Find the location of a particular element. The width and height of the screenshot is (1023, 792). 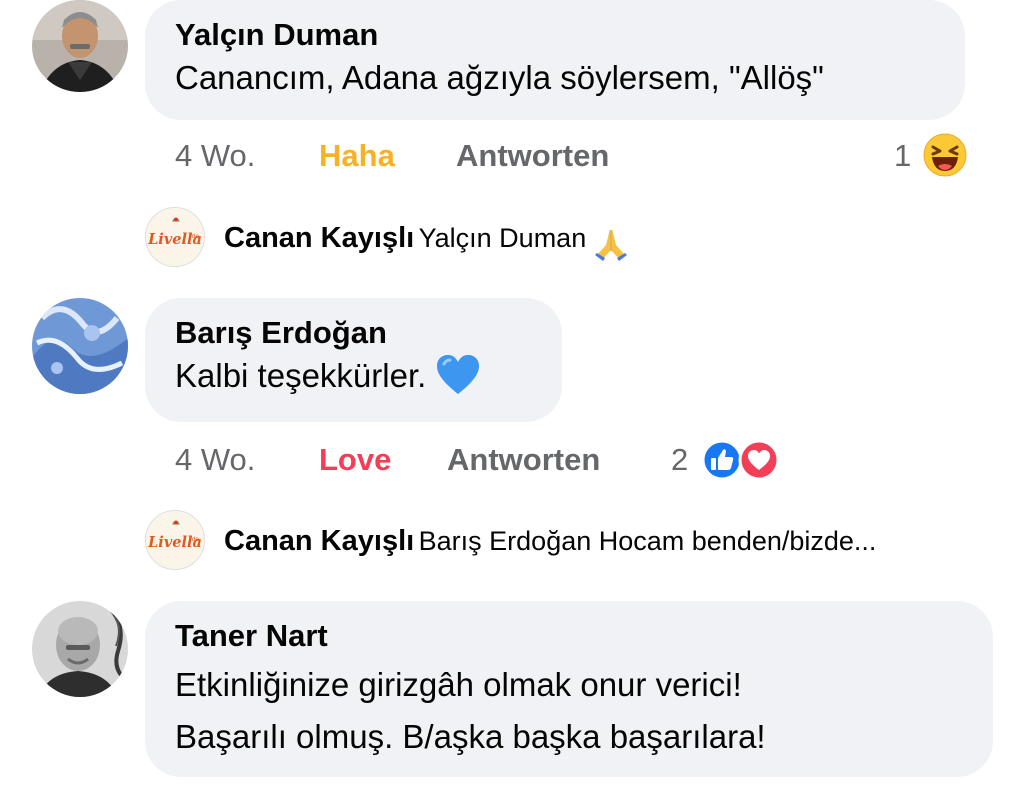

comment-text: Kalbi teşekkürler. is located at coordinates (353, 376).